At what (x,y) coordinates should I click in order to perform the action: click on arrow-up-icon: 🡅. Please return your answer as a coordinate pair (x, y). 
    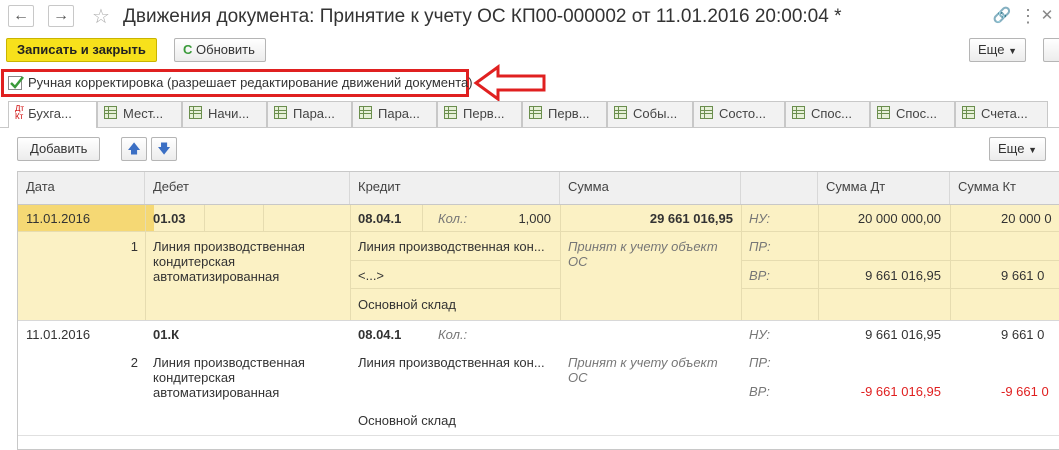
    Looking at the image, I should click on (134, 148).